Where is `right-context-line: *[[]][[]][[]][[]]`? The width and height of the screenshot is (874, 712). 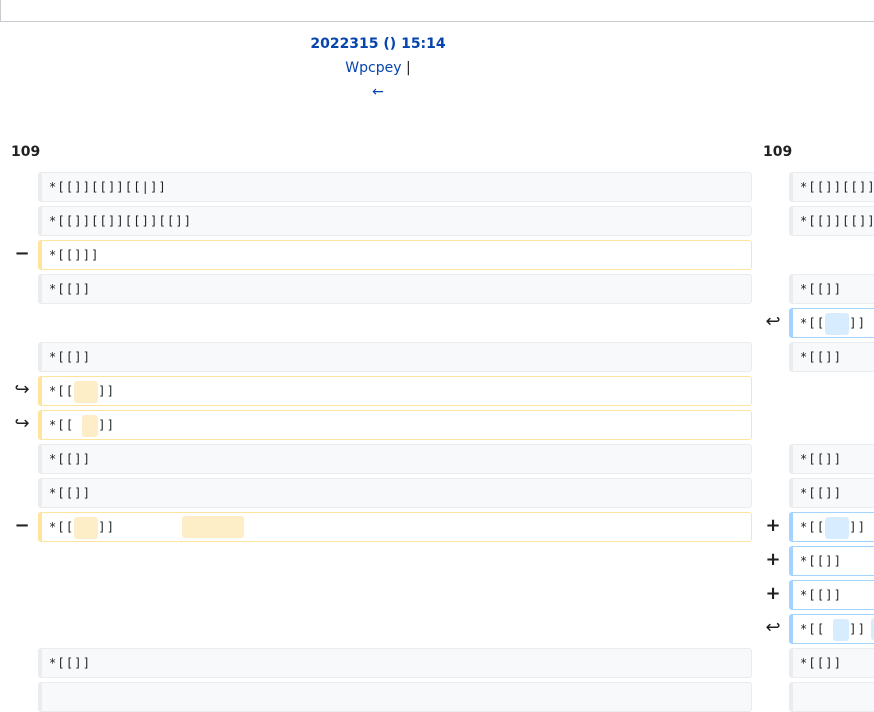 right-context-line: *[[]][[]][[]][[]] is located at coordinates (831, 221).